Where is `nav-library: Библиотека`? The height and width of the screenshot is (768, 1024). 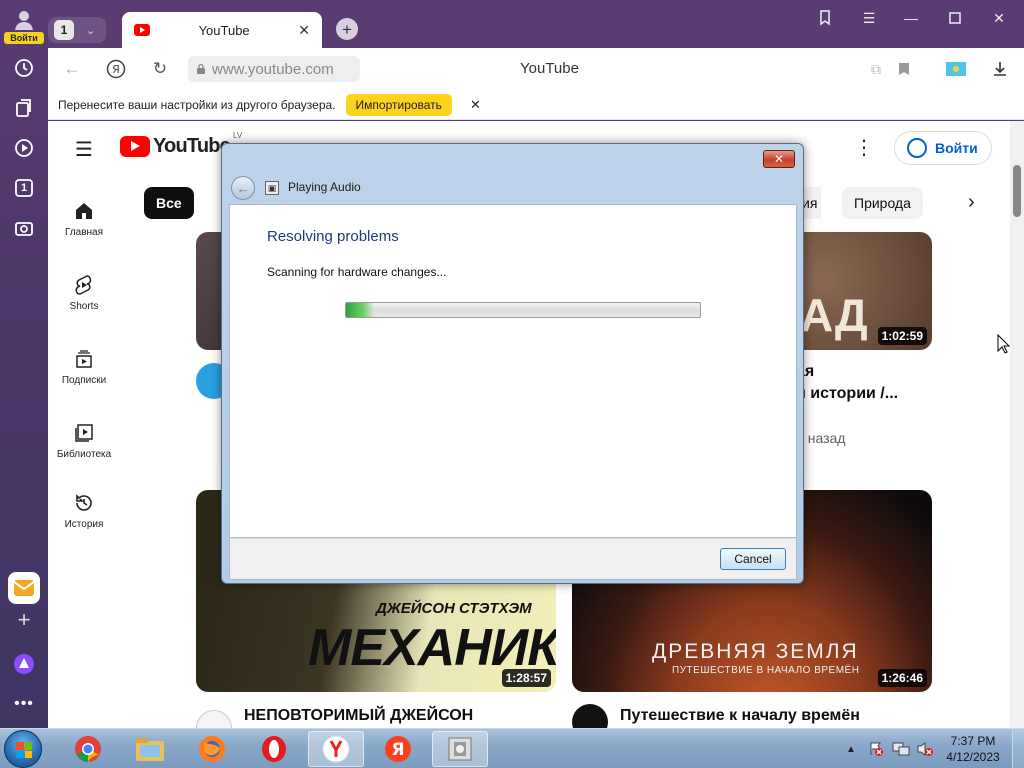
nav-library: Библиотека is located at coordinates (84, 440).